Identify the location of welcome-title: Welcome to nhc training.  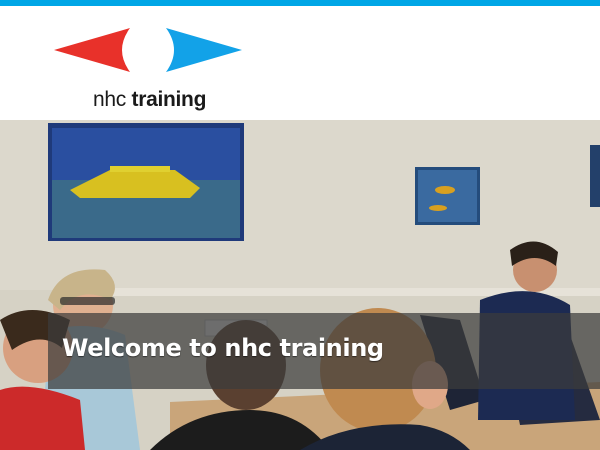
(223, 348).